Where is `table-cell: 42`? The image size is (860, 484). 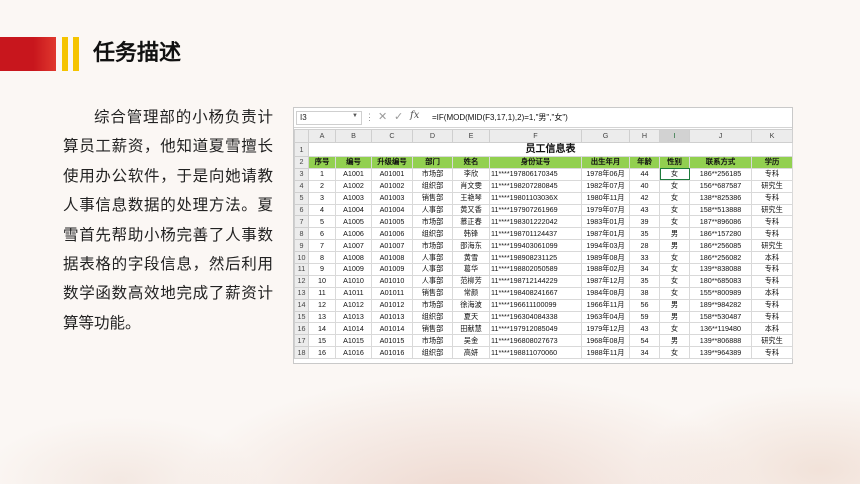 table-cell: 42 is located at coordinates (644, 198).